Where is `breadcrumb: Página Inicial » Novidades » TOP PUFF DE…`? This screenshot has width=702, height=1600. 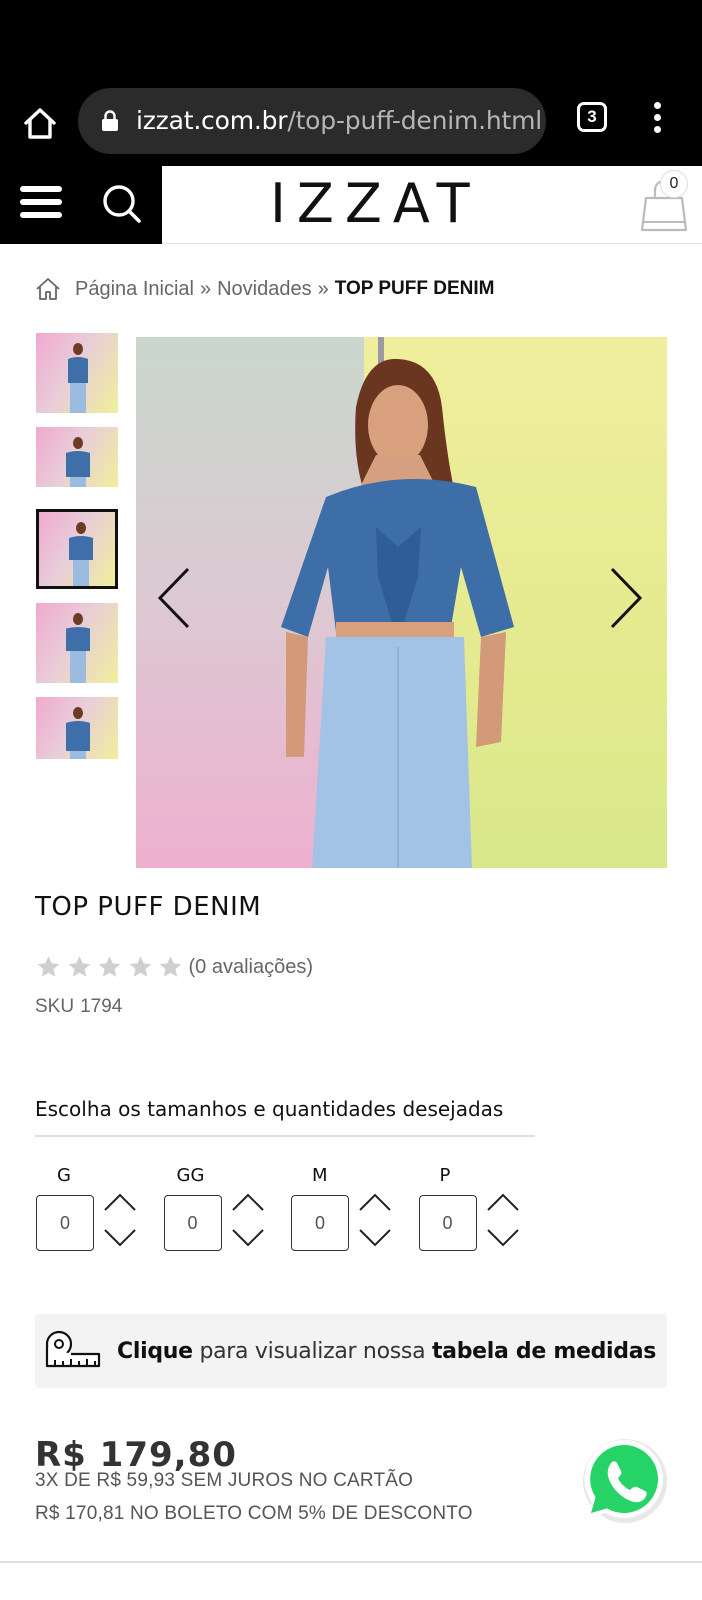
breadcrumb: Página Inicial » Novidades » TOP PUFF DE… is located at coordinates (265, 289).